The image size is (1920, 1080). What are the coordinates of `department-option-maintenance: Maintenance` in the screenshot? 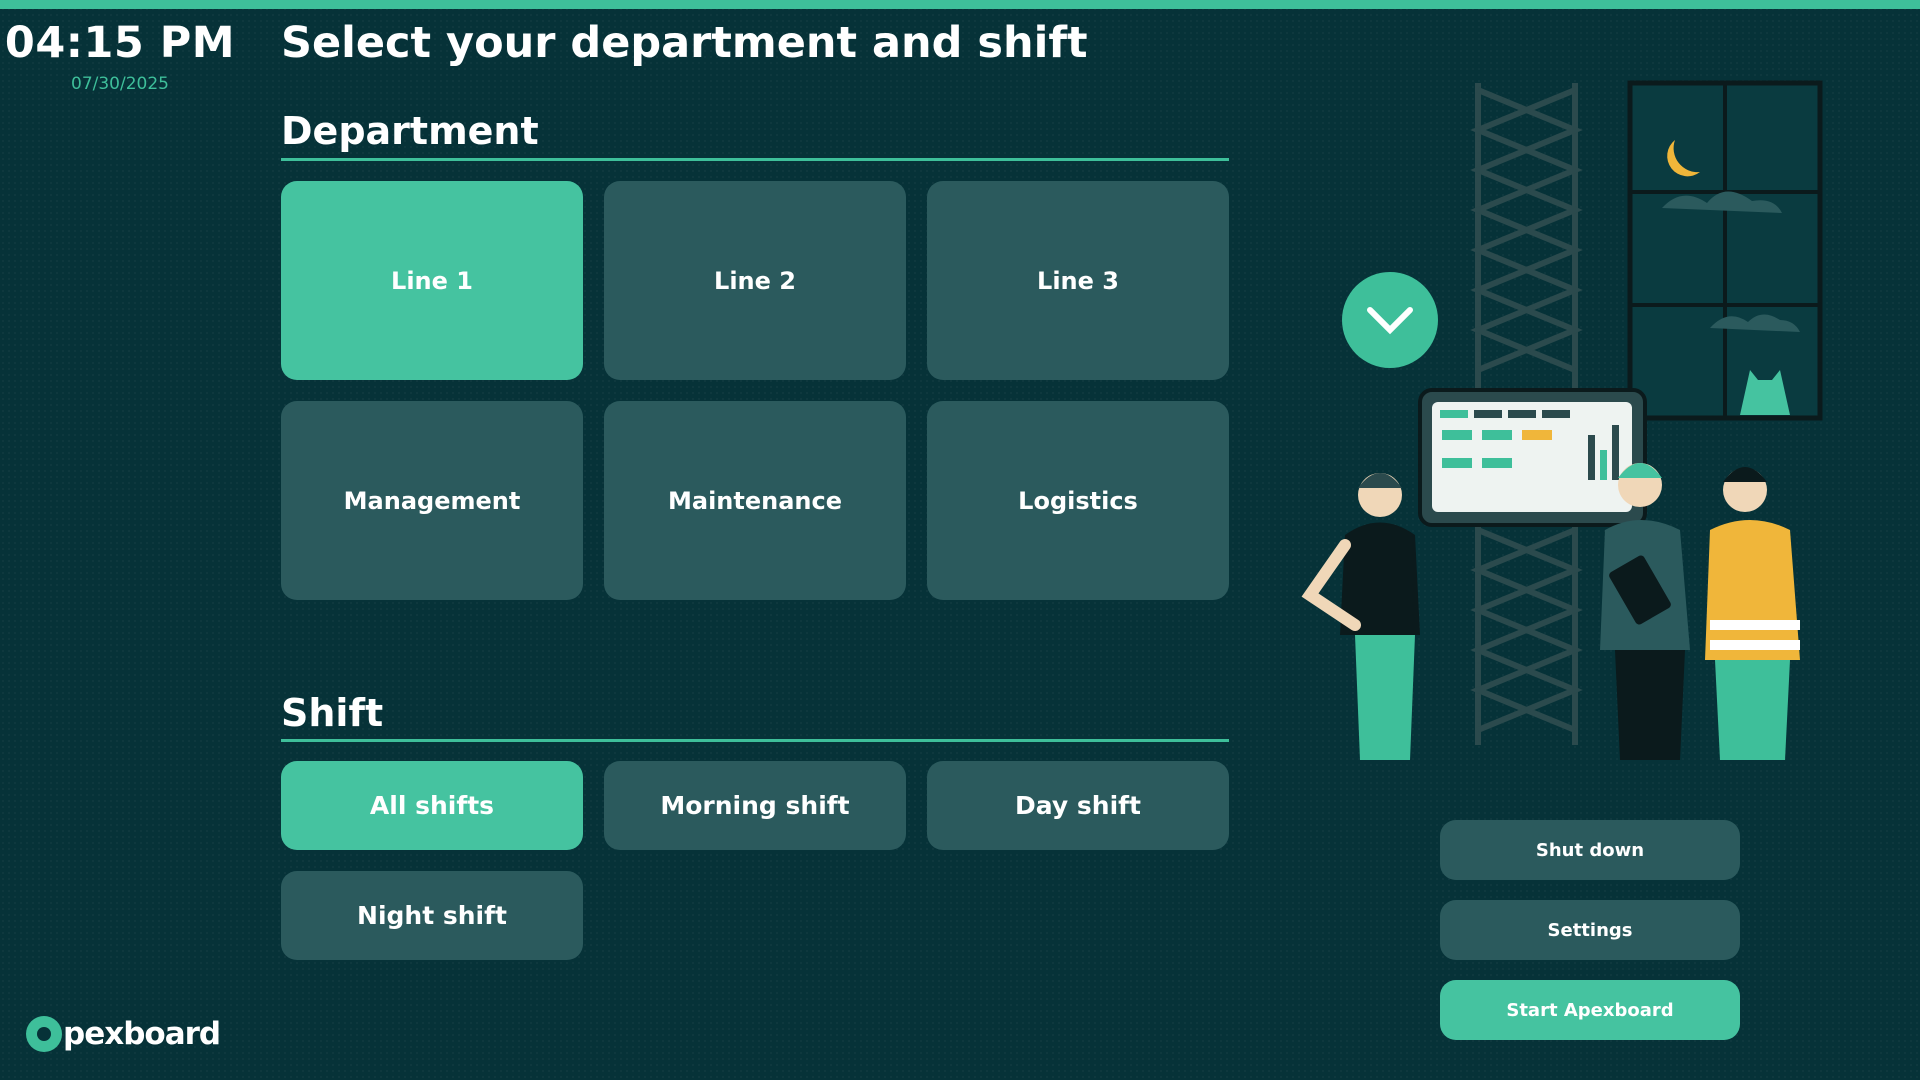 It's located at (755, 500).